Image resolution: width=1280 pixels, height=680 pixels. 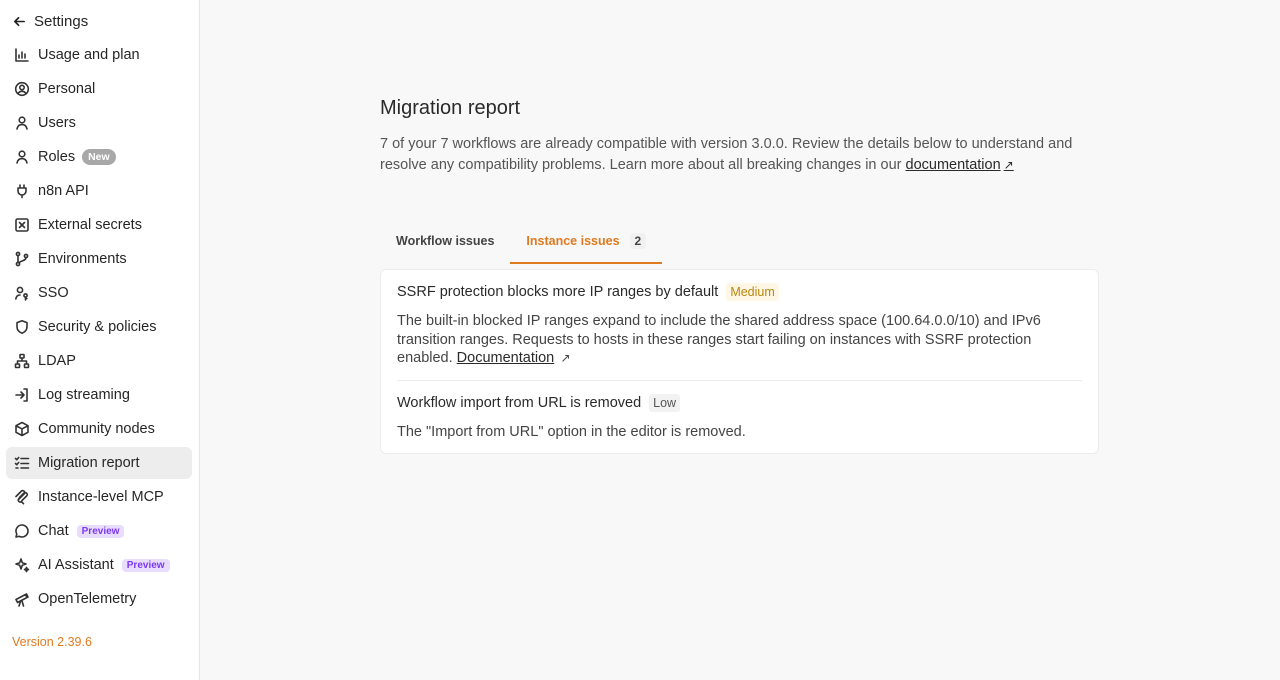 I want to click on list-checks-icon, so click(x=22, y=463).